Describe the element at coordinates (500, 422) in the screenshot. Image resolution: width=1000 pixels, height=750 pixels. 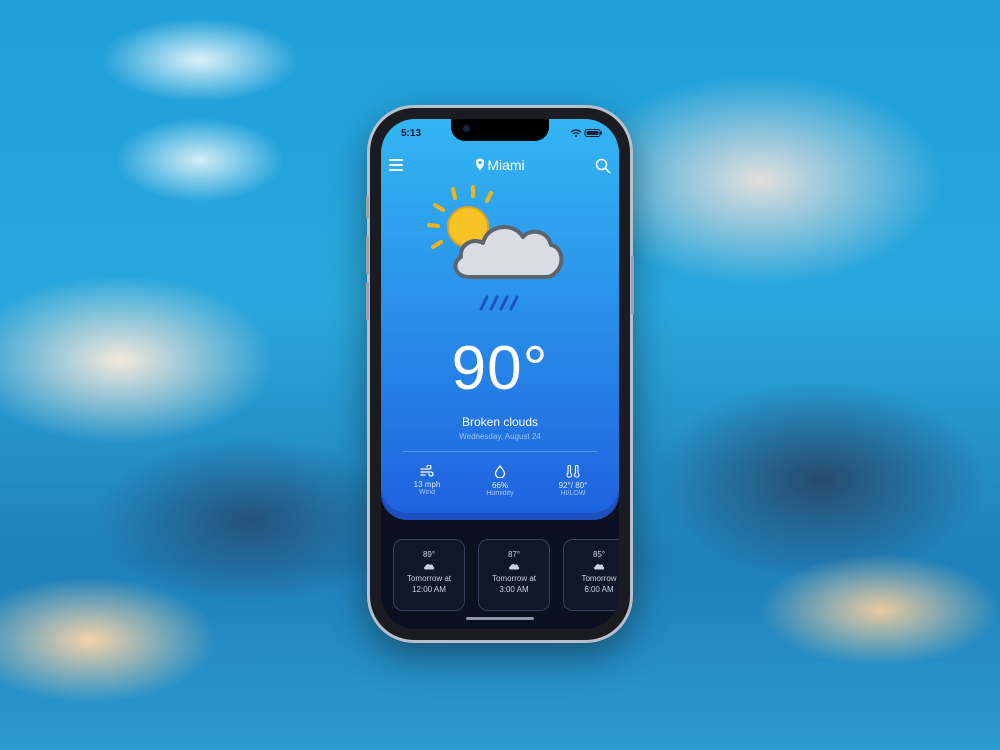
I see `weather-condition: Broken clouds` at that location.